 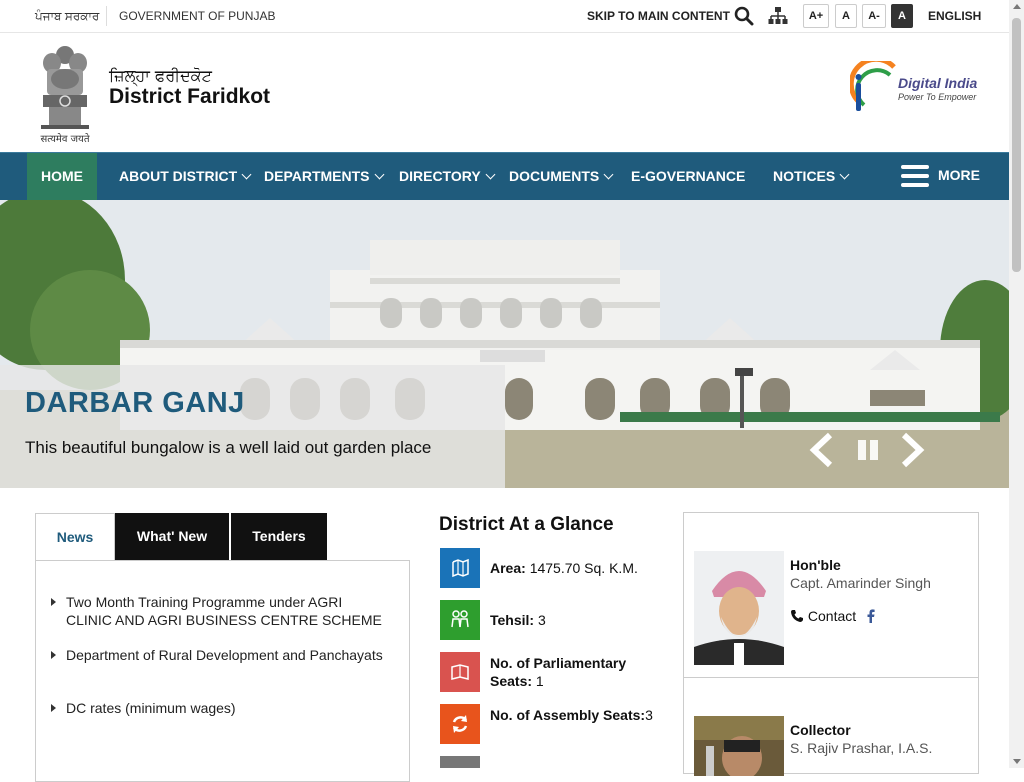 What do you see at coordinates (460, 568) in the screenshot?
I see `map-icon` at bounding box center [460, 568].